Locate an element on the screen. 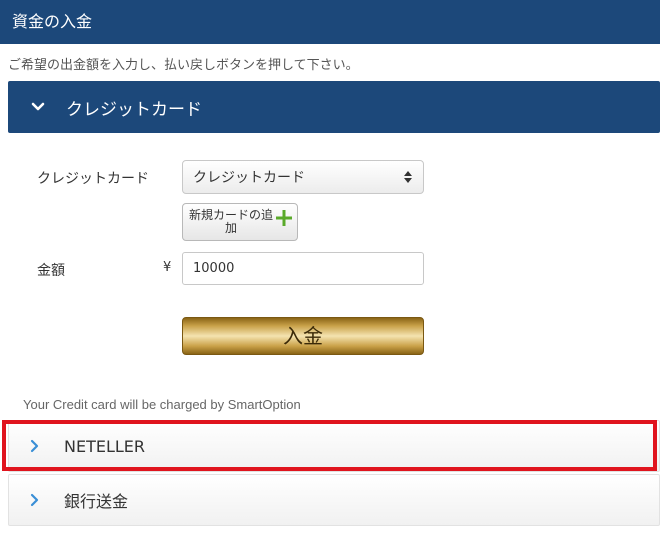  add-card-button: 新規カードの追加 is located at coordinates (240, 222).